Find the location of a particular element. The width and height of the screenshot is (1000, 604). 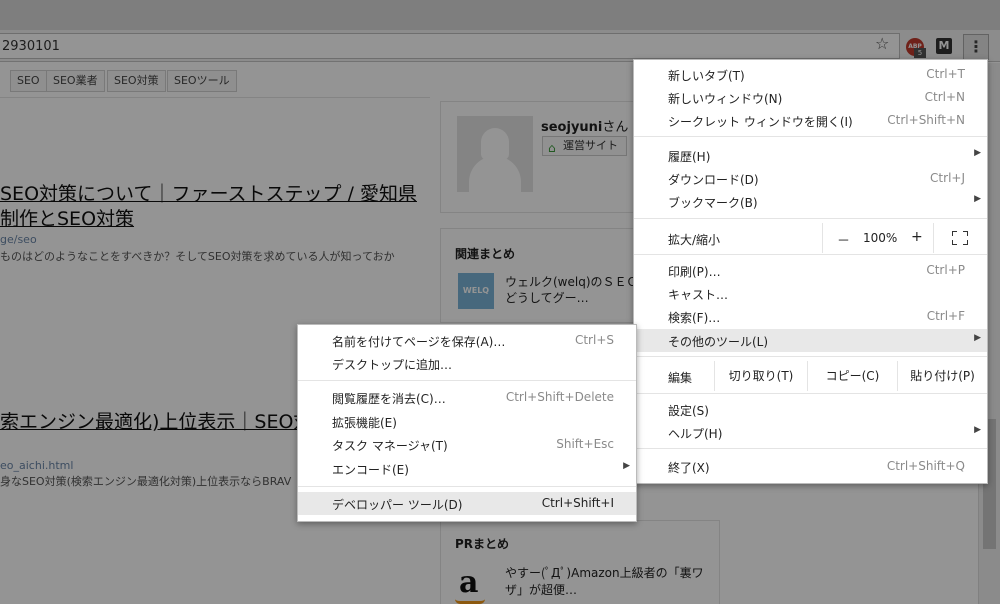

menu-item-settings: 設定(S) is located at coordinates (810, 409).